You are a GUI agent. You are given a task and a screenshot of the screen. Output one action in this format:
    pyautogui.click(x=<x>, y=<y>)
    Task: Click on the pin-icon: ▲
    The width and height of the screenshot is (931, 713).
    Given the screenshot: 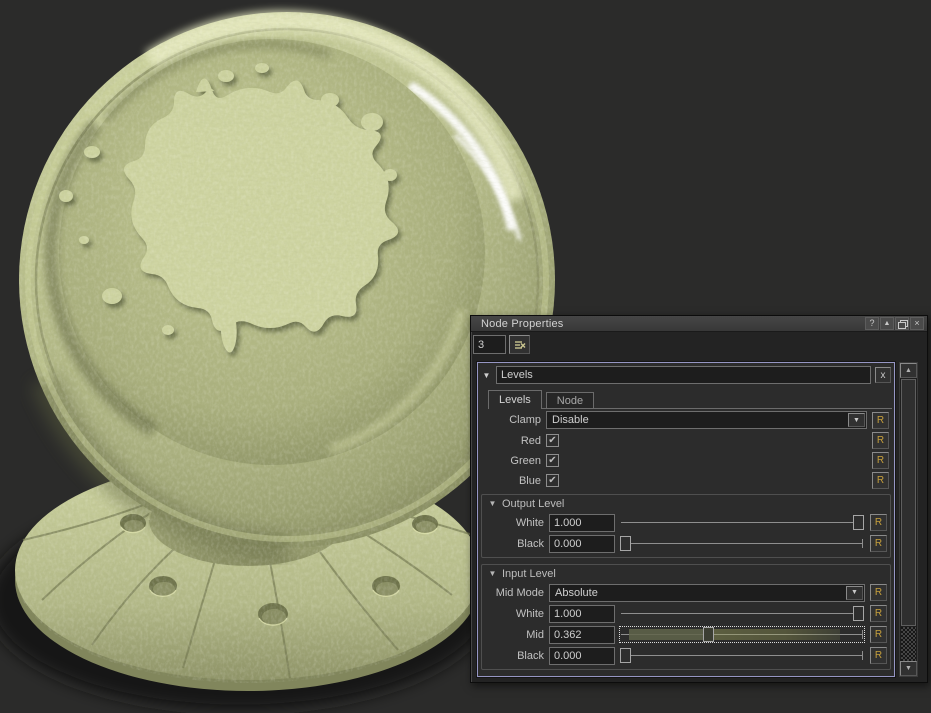 What is the action you would take?
    pyautogui.click(x=887, y=323)
    